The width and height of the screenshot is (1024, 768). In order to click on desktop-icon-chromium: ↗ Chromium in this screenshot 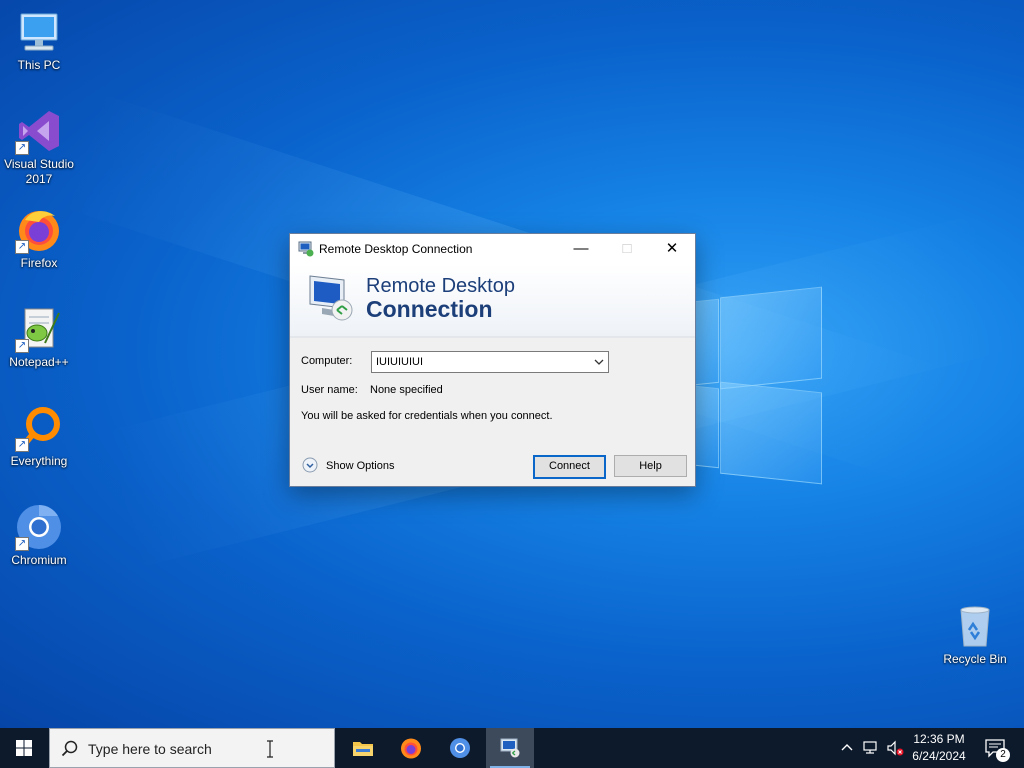, I will do `click(39, 535)`.